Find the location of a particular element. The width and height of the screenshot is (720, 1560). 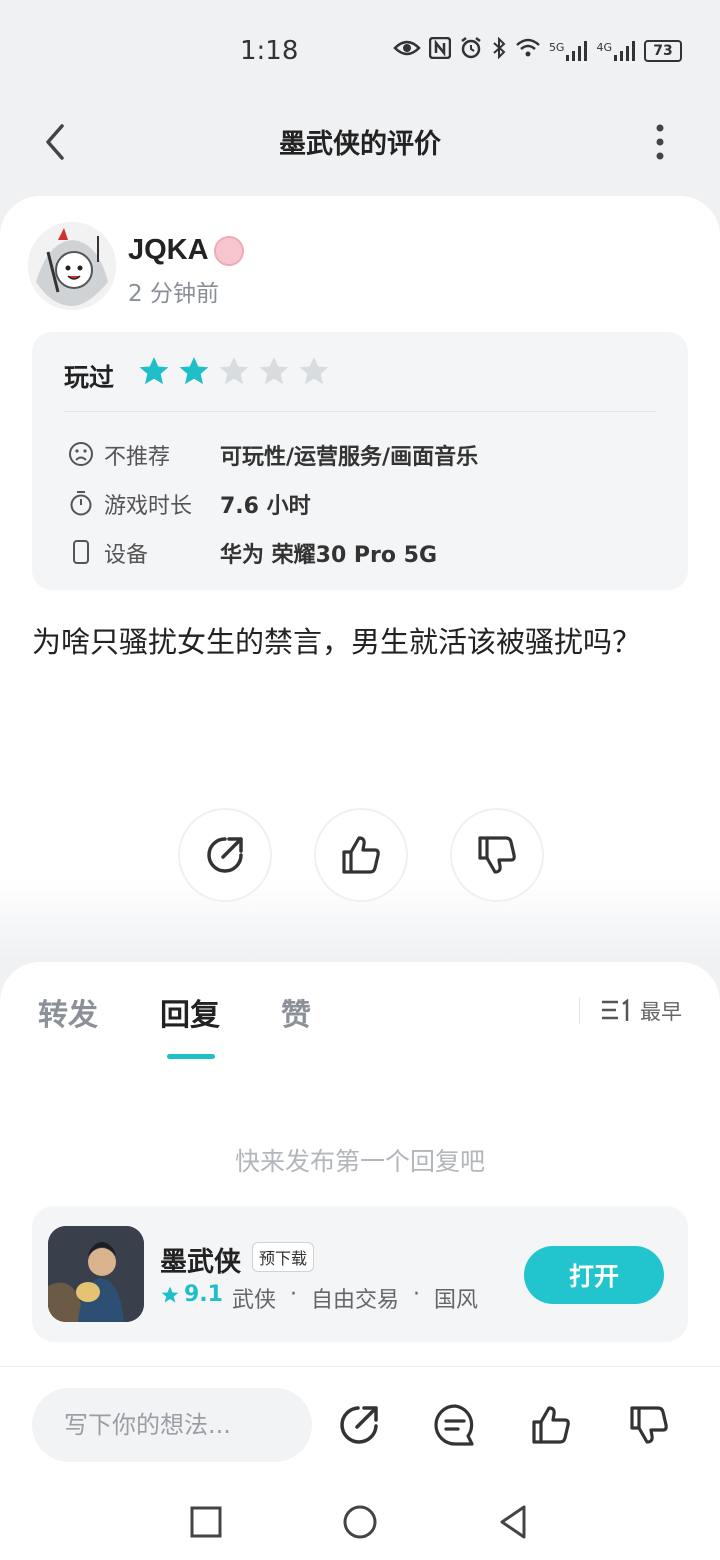

tab-forward: 转发 is located at coordinates (68, 1012).